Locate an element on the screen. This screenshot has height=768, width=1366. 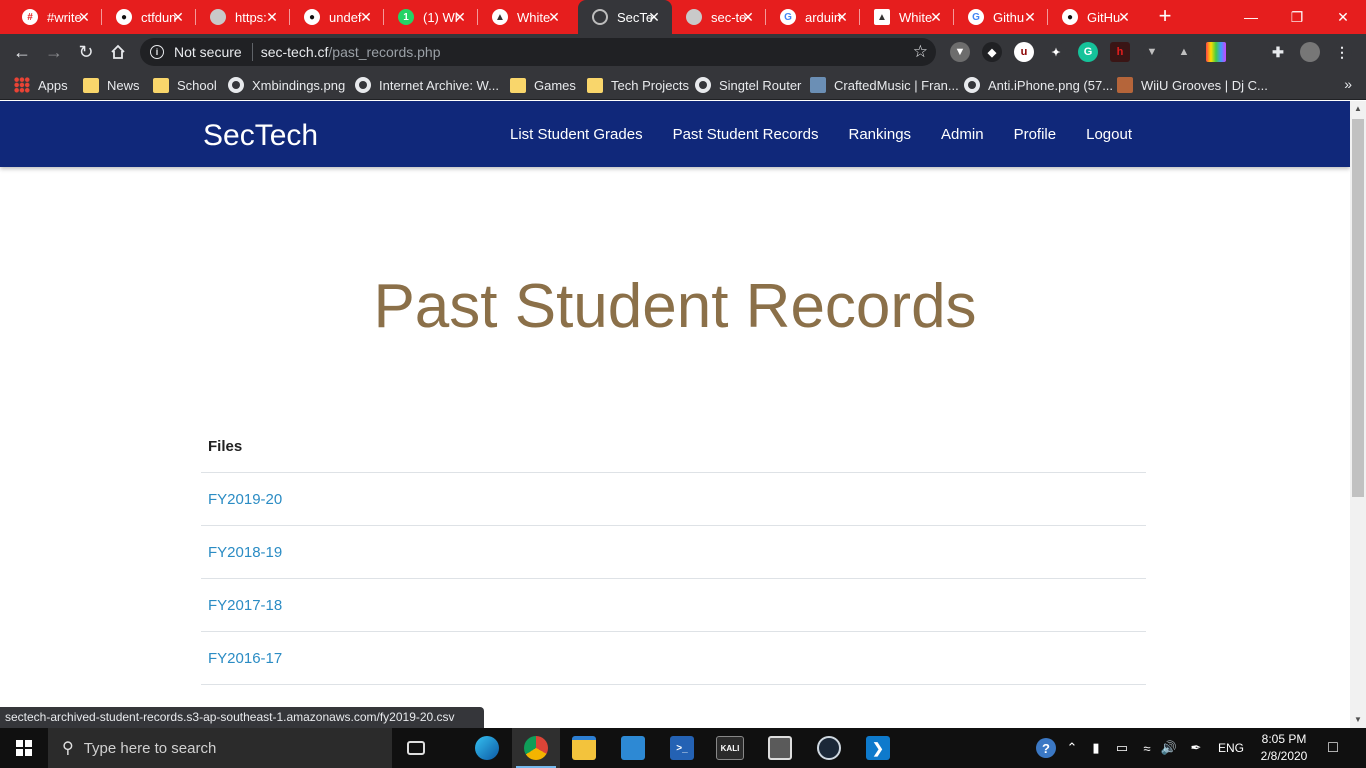
grammarly-icon: G is located at coordinates (1088, 52).